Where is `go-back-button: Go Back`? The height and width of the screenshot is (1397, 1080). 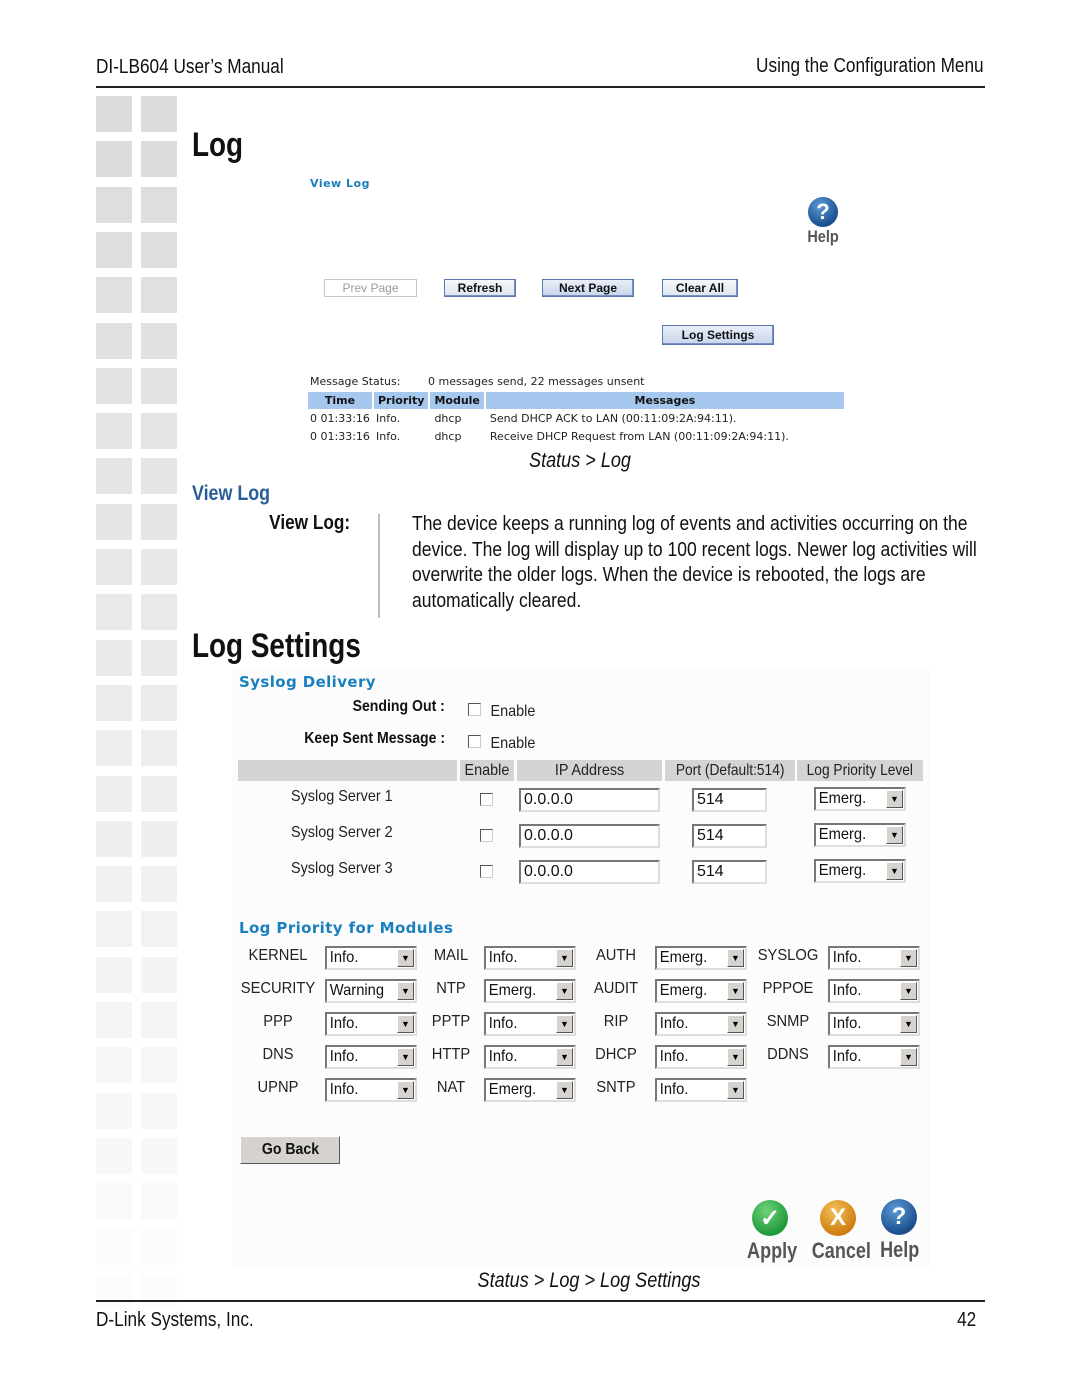 go-back-button: Go Back is located at coordinates (290, 1150).